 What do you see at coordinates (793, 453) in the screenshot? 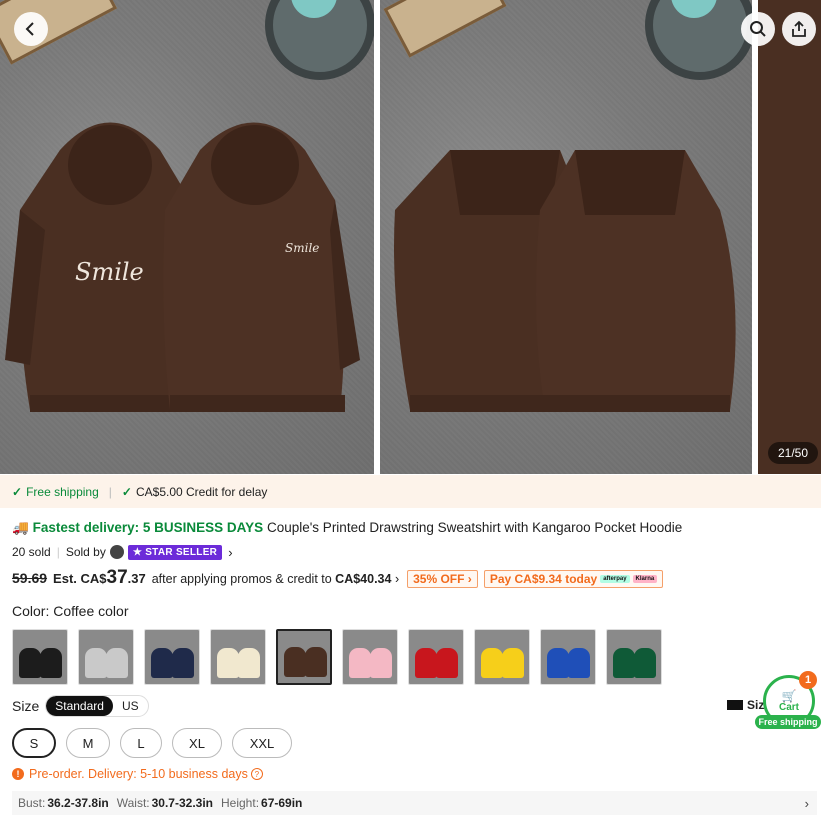
I see `image-counter: 21/50` at bounding box center [793, 453].